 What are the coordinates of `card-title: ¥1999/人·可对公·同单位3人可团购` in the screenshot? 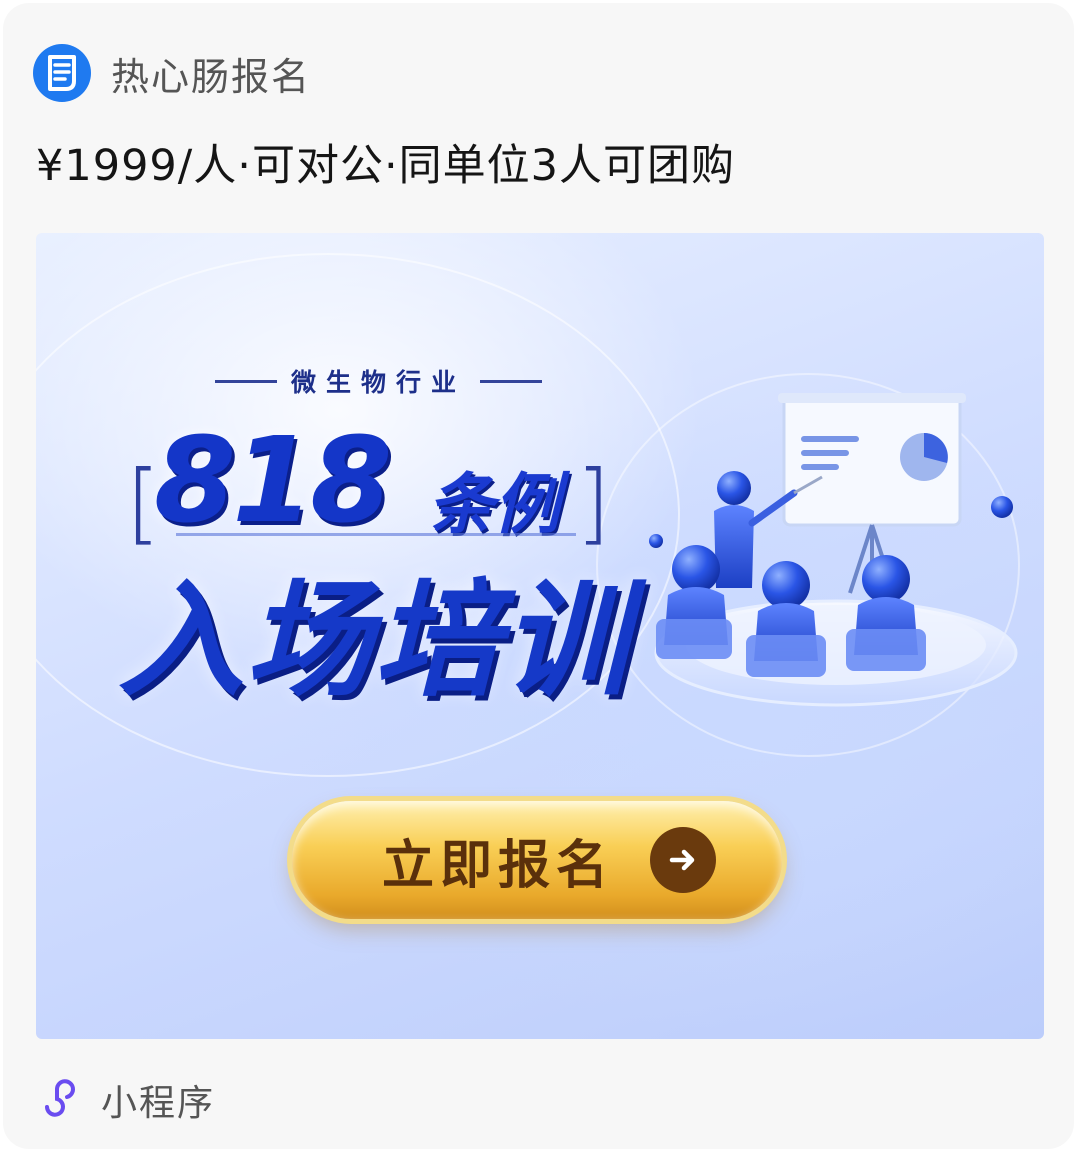 It's located at (385, 166).